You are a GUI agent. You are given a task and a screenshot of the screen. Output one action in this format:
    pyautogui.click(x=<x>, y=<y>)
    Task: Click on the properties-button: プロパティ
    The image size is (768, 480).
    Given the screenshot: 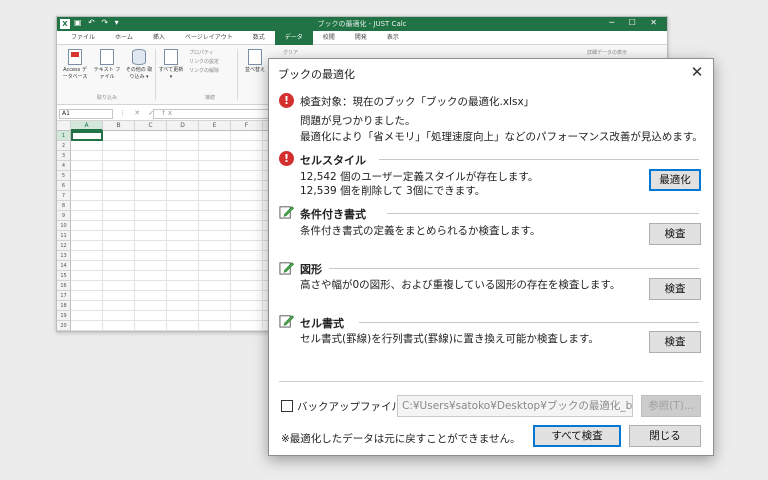 What is the action you would take?
    pyautogui.click(x=204, y=53)
    